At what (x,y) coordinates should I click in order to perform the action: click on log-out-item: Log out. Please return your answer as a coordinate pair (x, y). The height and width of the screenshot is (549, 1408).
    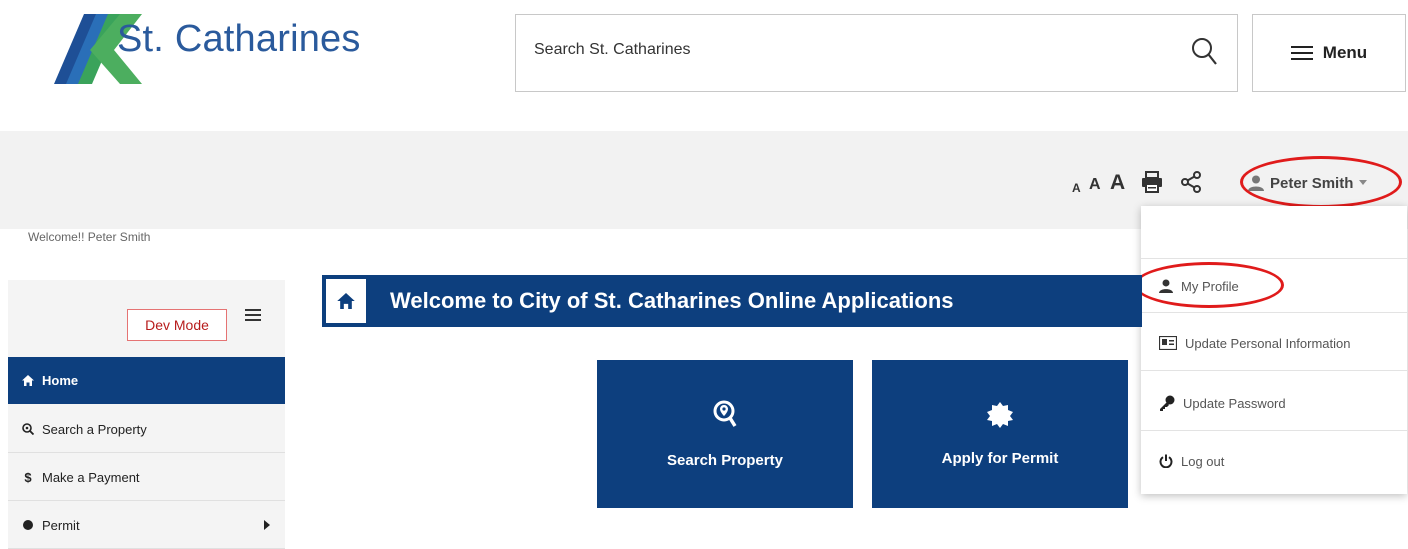
    Looking at the image, I should click on (1274, 461).